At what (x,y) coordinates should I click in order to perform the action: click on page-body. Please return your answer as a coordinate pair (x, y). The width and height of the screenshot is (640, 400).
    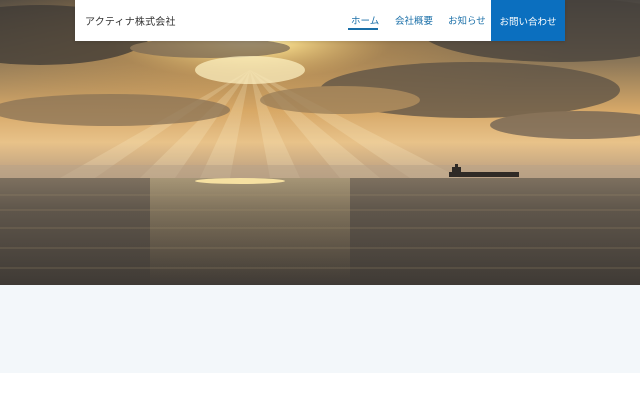
    Looking at the image, I should click on (320, 386).